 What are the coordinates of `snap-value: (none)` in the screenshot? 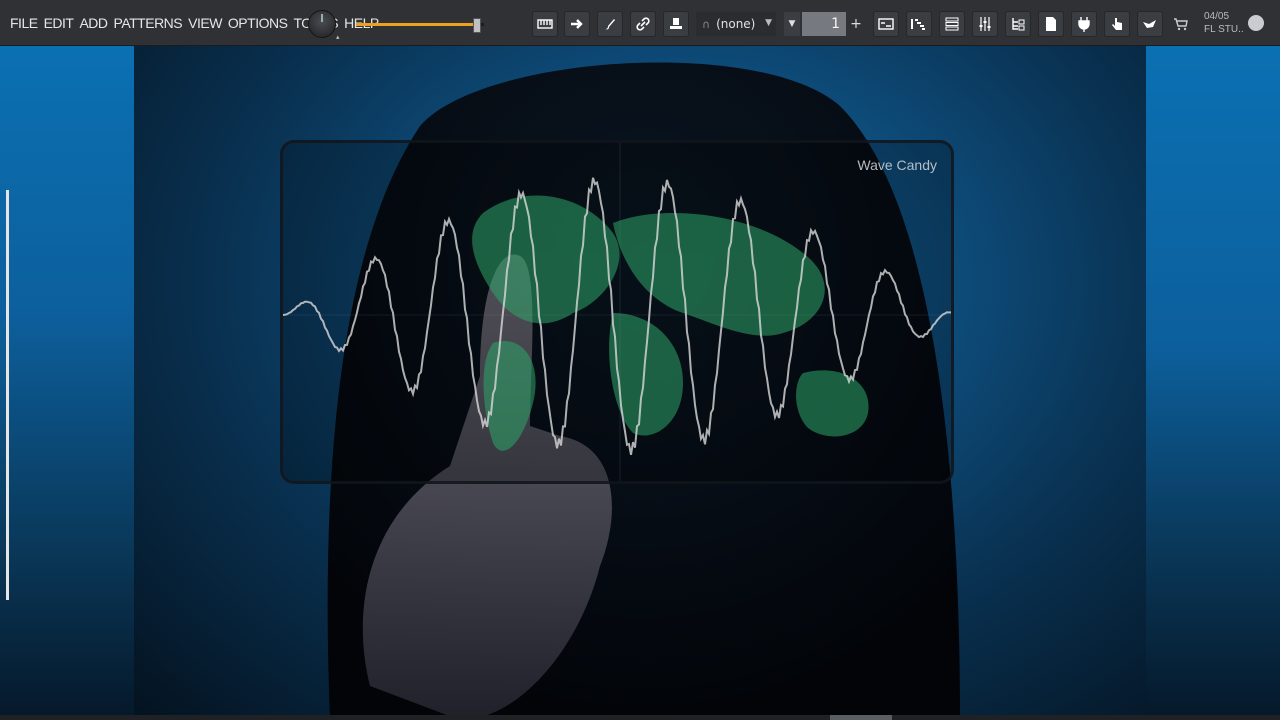 It's located at (736, 24).